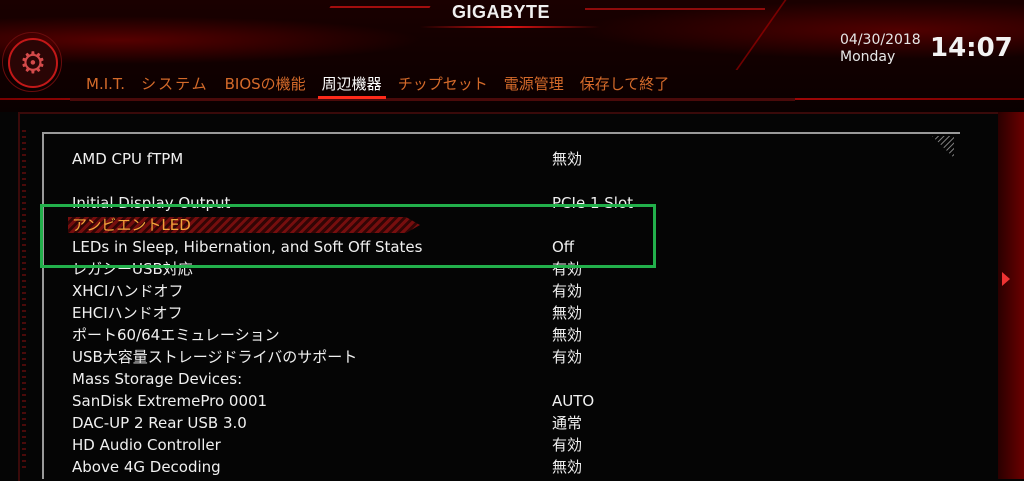  Describe the element at coordinates (502, 291) in the screenshot. I see `setting-row-xhci-handoff: XHCIハンドオフ 有効` at that location.